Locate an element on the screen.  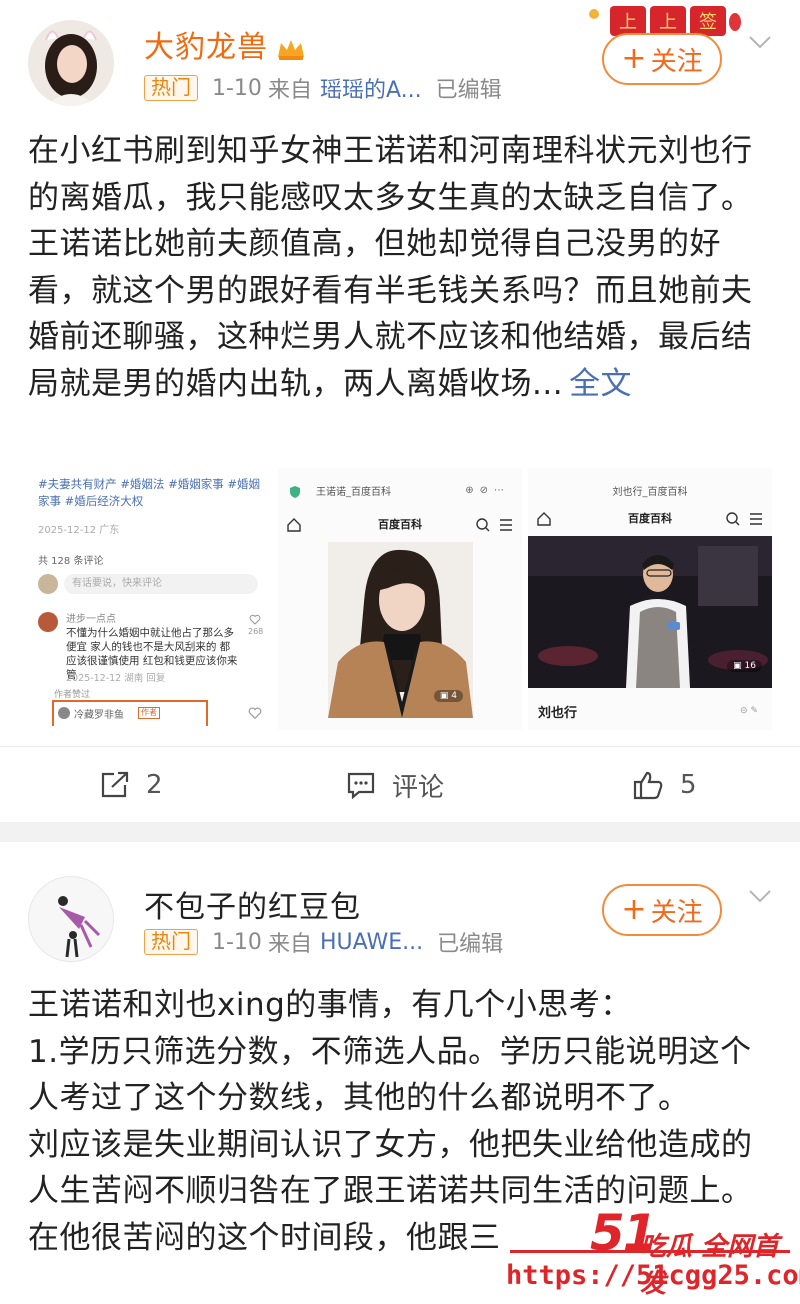
topic-tags: #夫妻共有财产 #婚姻法 #婚姻家事 #婚姻家事 #婚后经济大权 is located at coordinates (149, 492).